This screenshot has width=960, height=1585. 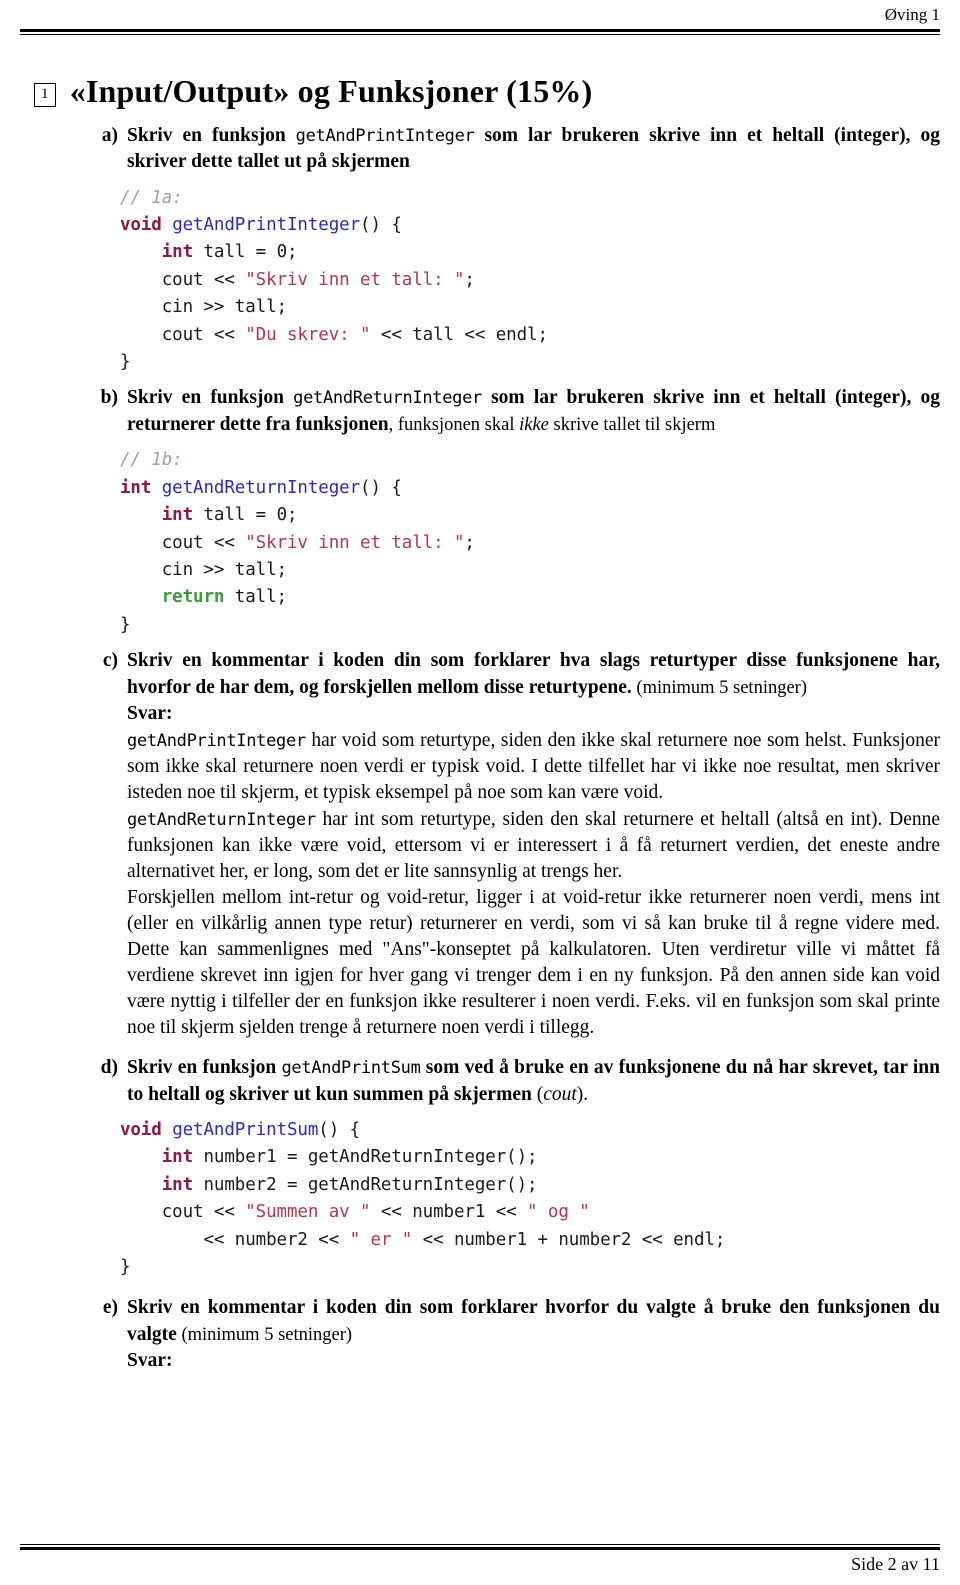 I want to click on item-label-a: a), so click(x=109, y=135).